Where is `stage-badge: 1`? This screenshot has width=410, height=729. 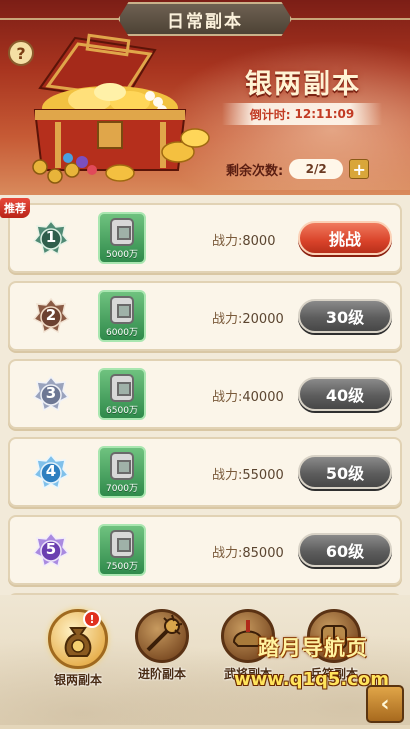
stage-badge: 1 is located at coordinates (51, 238).